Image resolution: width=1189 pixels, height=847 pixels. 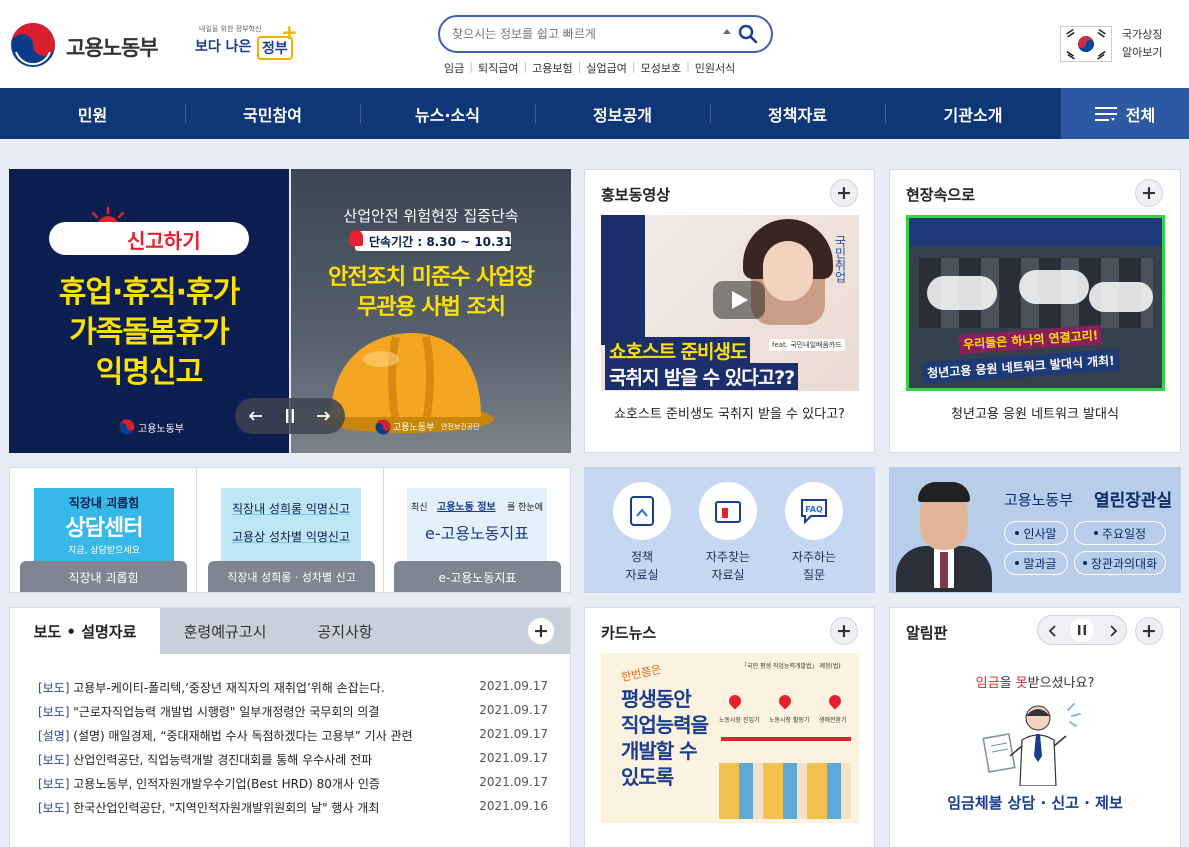 What do you see at coordinates (941, 195) in the screenshot?
I see `panel-title: 현장속으로` at bounding box center [941, 195].